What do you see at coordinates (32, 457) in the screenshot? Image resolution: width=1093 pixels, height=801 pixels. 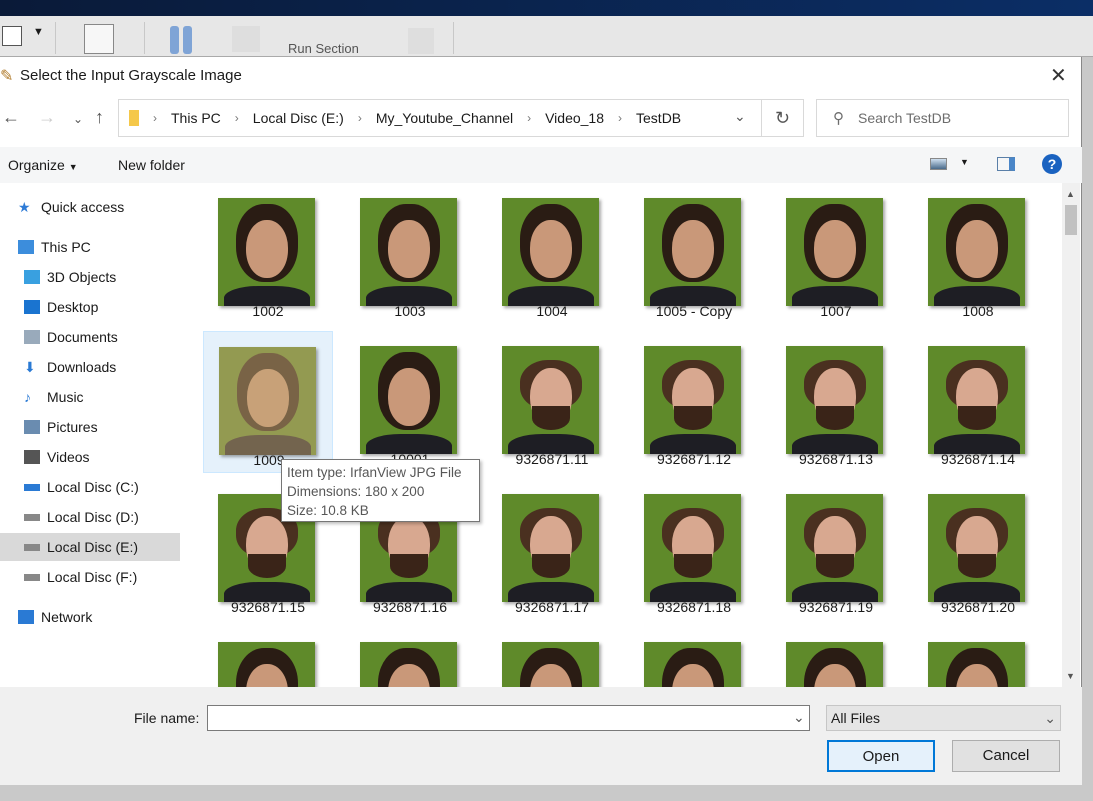 I see `video-icon` at bounding box center [32, 457].